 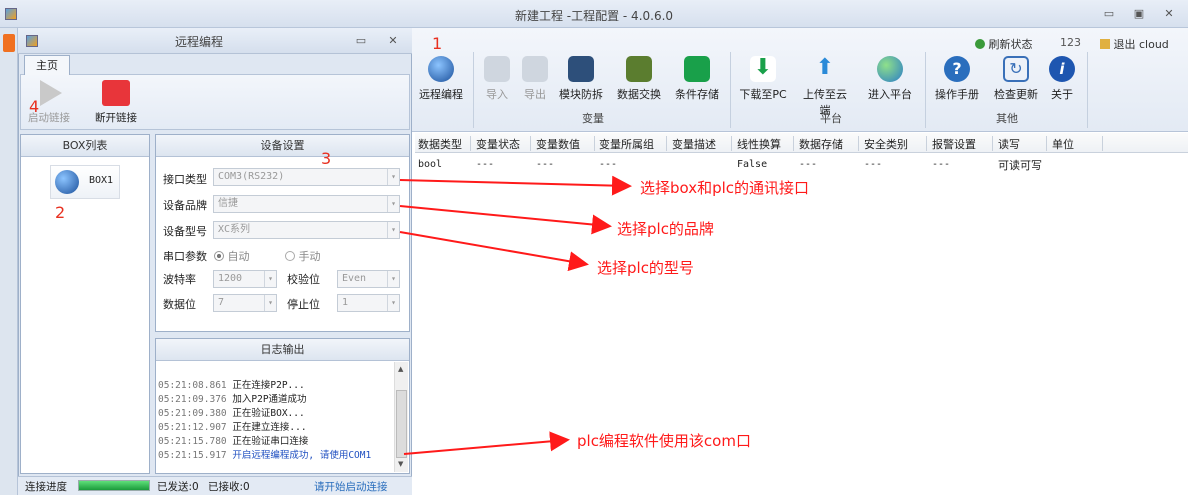 What do you see at coordinates (645, 268) in the screenshot?
I see `annotation-model: 选择plc的型号` at bounding box center [645, 268].